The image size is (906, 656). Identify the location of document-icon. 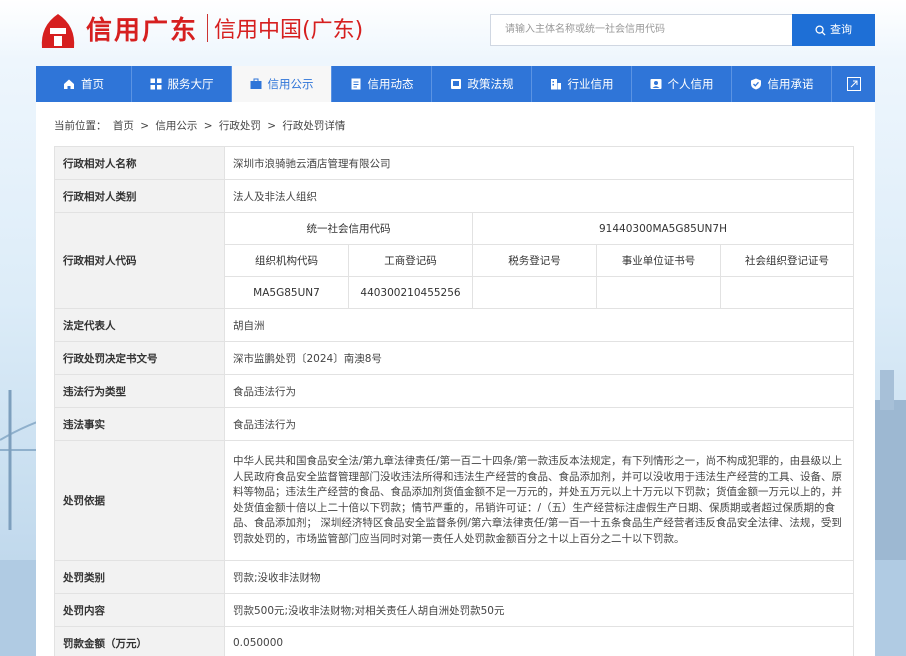
(355, 84).